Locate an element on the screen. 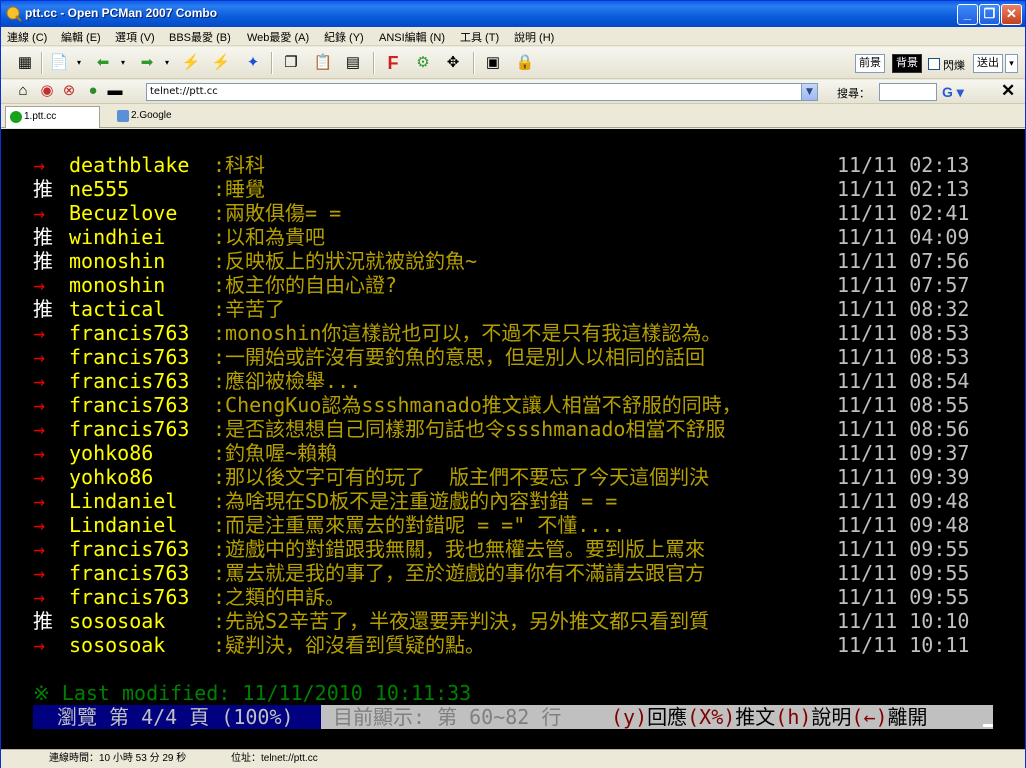 The height and width of the screenshot is (768, 1026). menu-log: 紀錄 (Y) is located at coordinates (344, 37).